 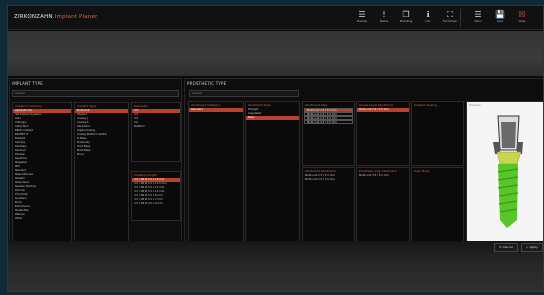 What do you see at coordinates (508, 171) in the screenshot?
I see `implant-model` at bounding box center [508, 171].